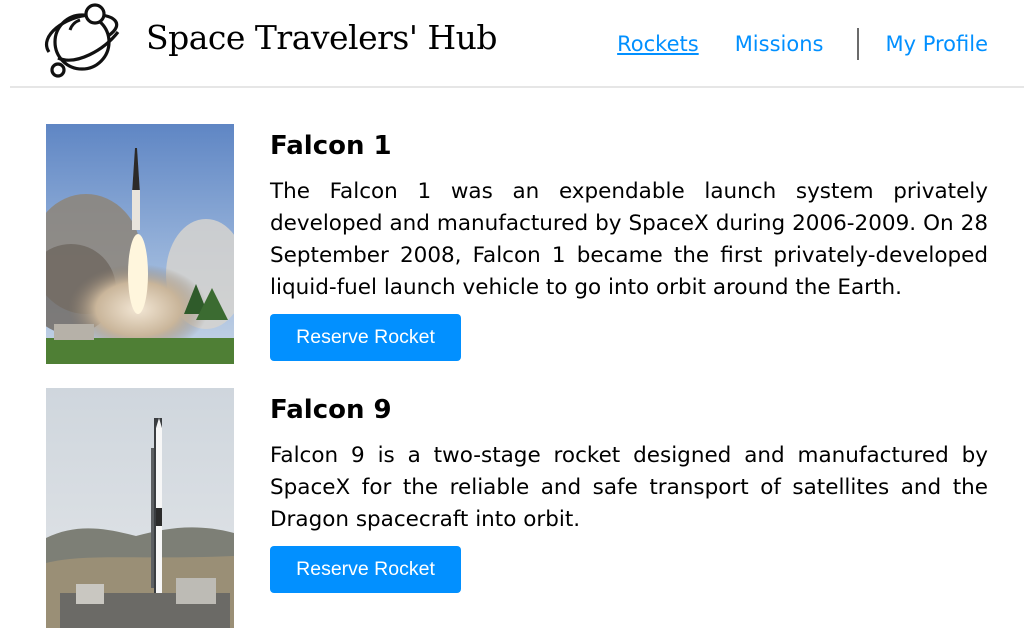 The height and width of the screenshot is (642, 1034). What do you see at coordinates (936, 44) in the screenshot?
I see `nav-link-my-profile: My Profile` at bounding box center [936, 44].